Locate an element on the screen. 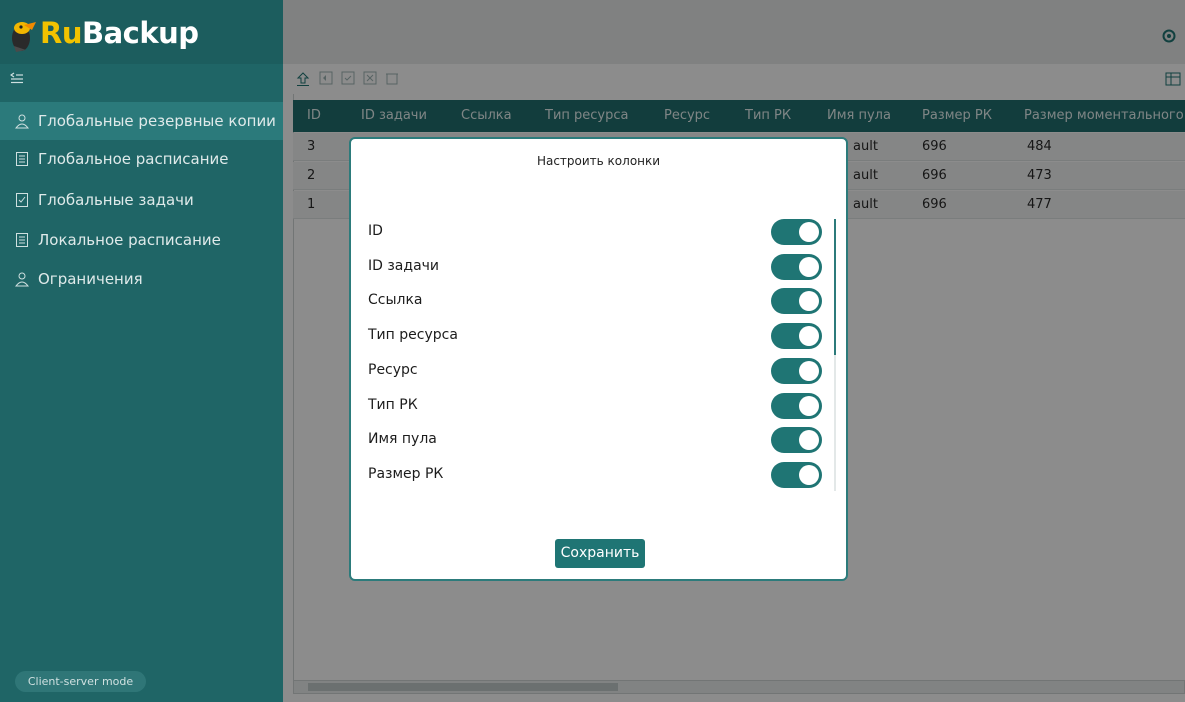  collapse-menu-icon is located at coordinates (17, 78).